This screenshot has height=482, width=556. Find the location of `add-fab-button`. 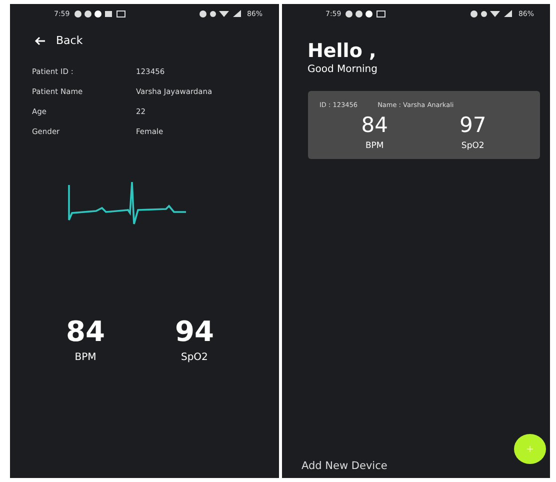

add-fab-button is located at coordinates (530, 449).